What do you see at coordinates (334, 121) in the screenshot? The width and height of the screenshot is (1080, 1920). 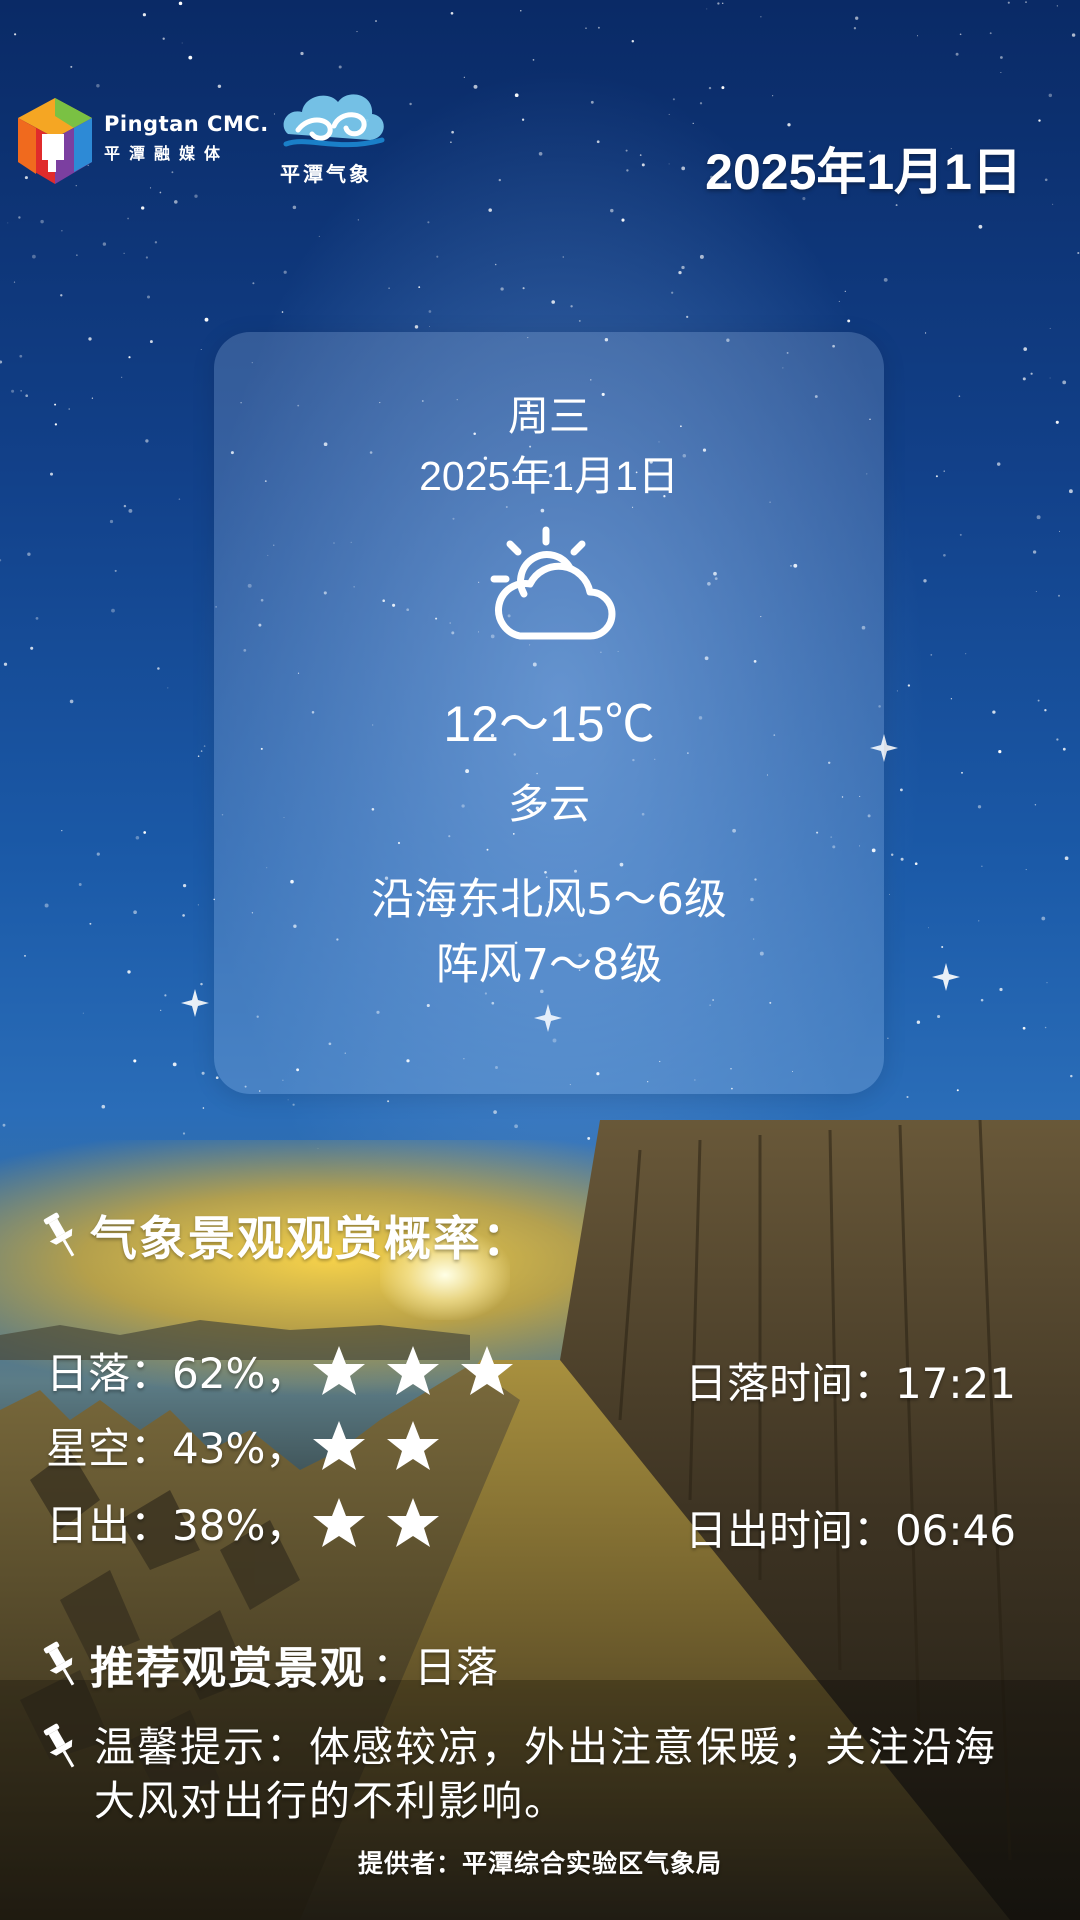 I see `pingtan-weather-logo-icon` at bounding box center [334, 121].